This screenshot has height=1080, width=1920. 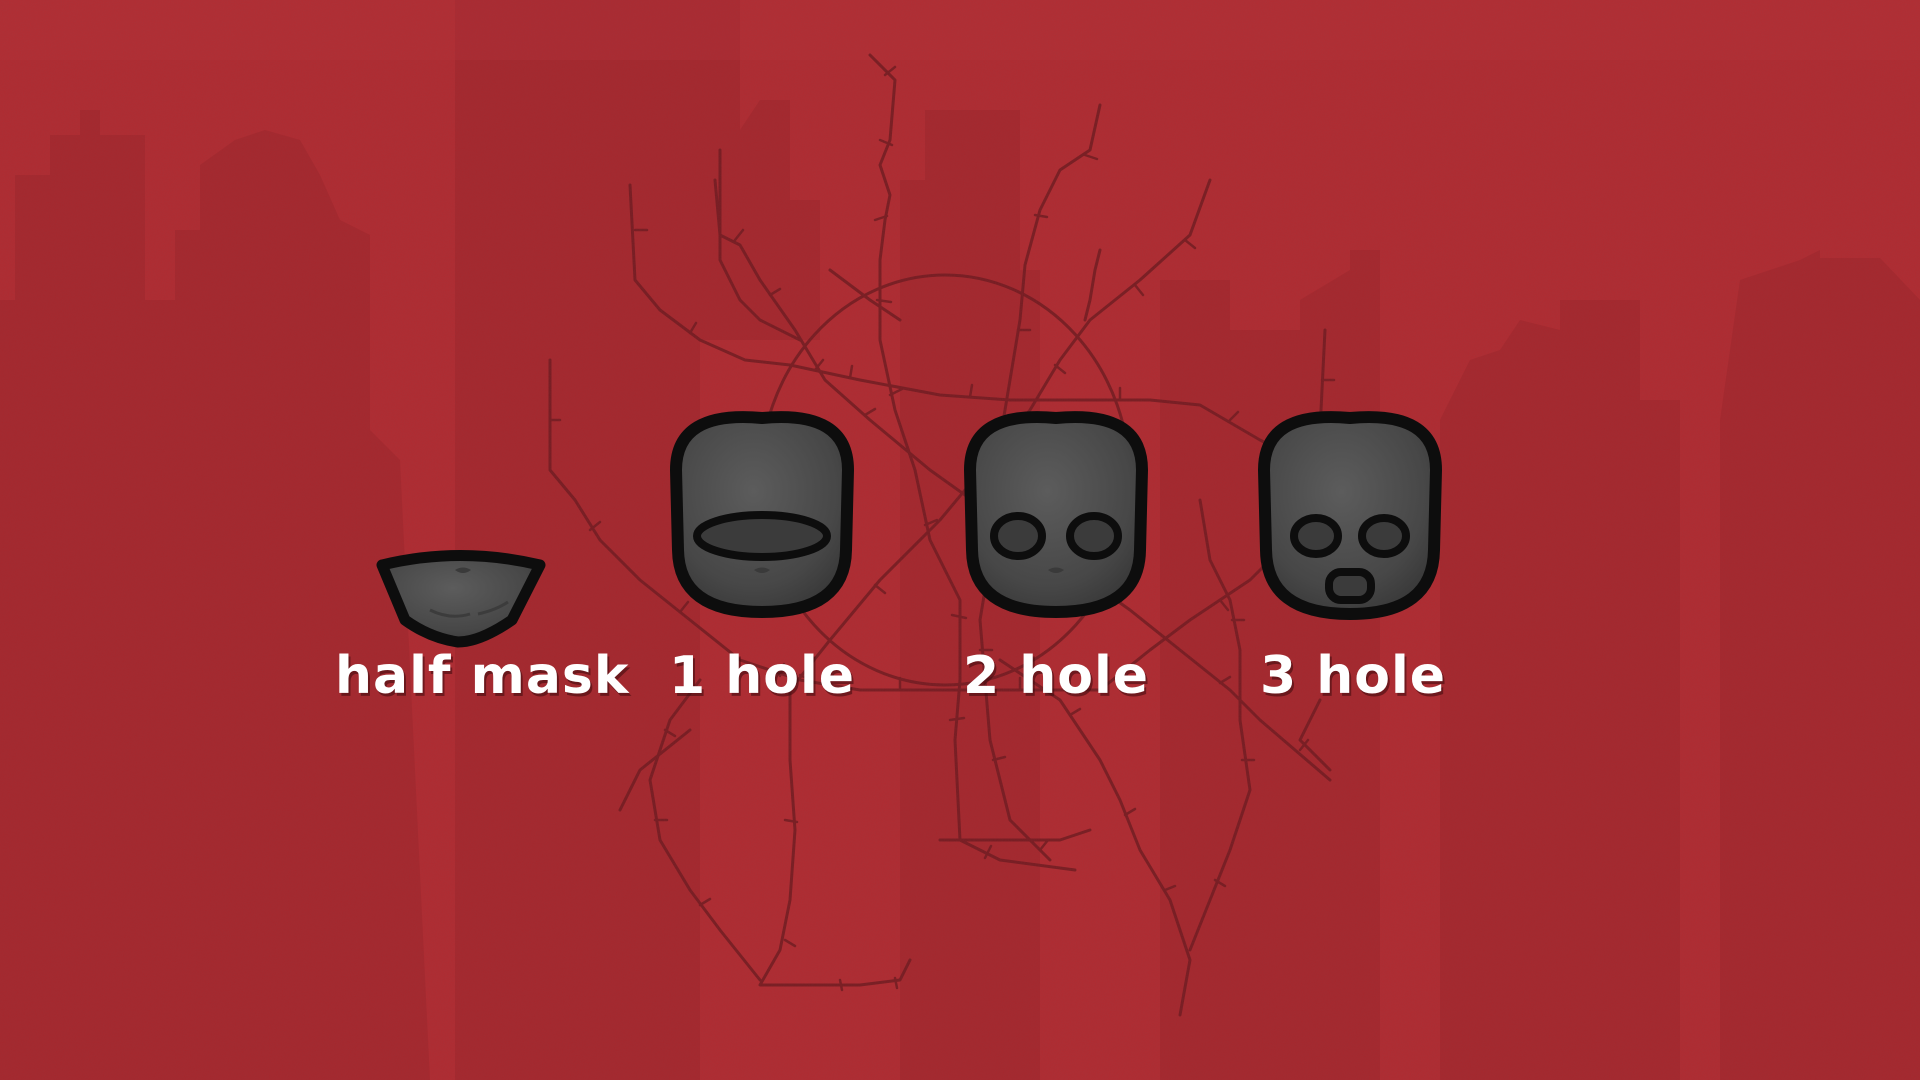 What do you see at coordinates (762, 676) in the screenshot?
I see `one-hole-label: 1 hole` at bounding box center [762, 676].